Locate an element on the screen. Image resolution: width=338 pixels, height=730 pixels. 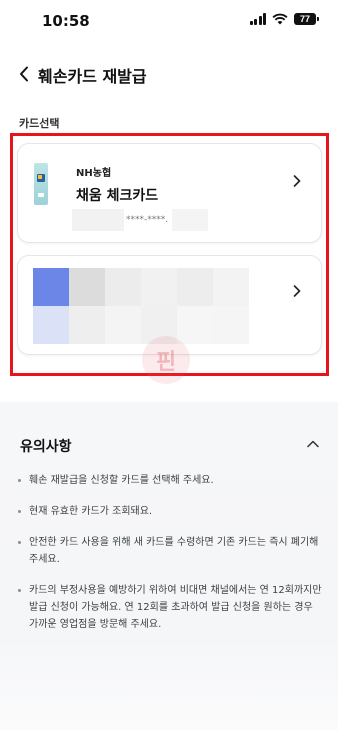
card-item-nh: NH농협 채움 체크카드 ****-****. is located at coordinates (169, 193).